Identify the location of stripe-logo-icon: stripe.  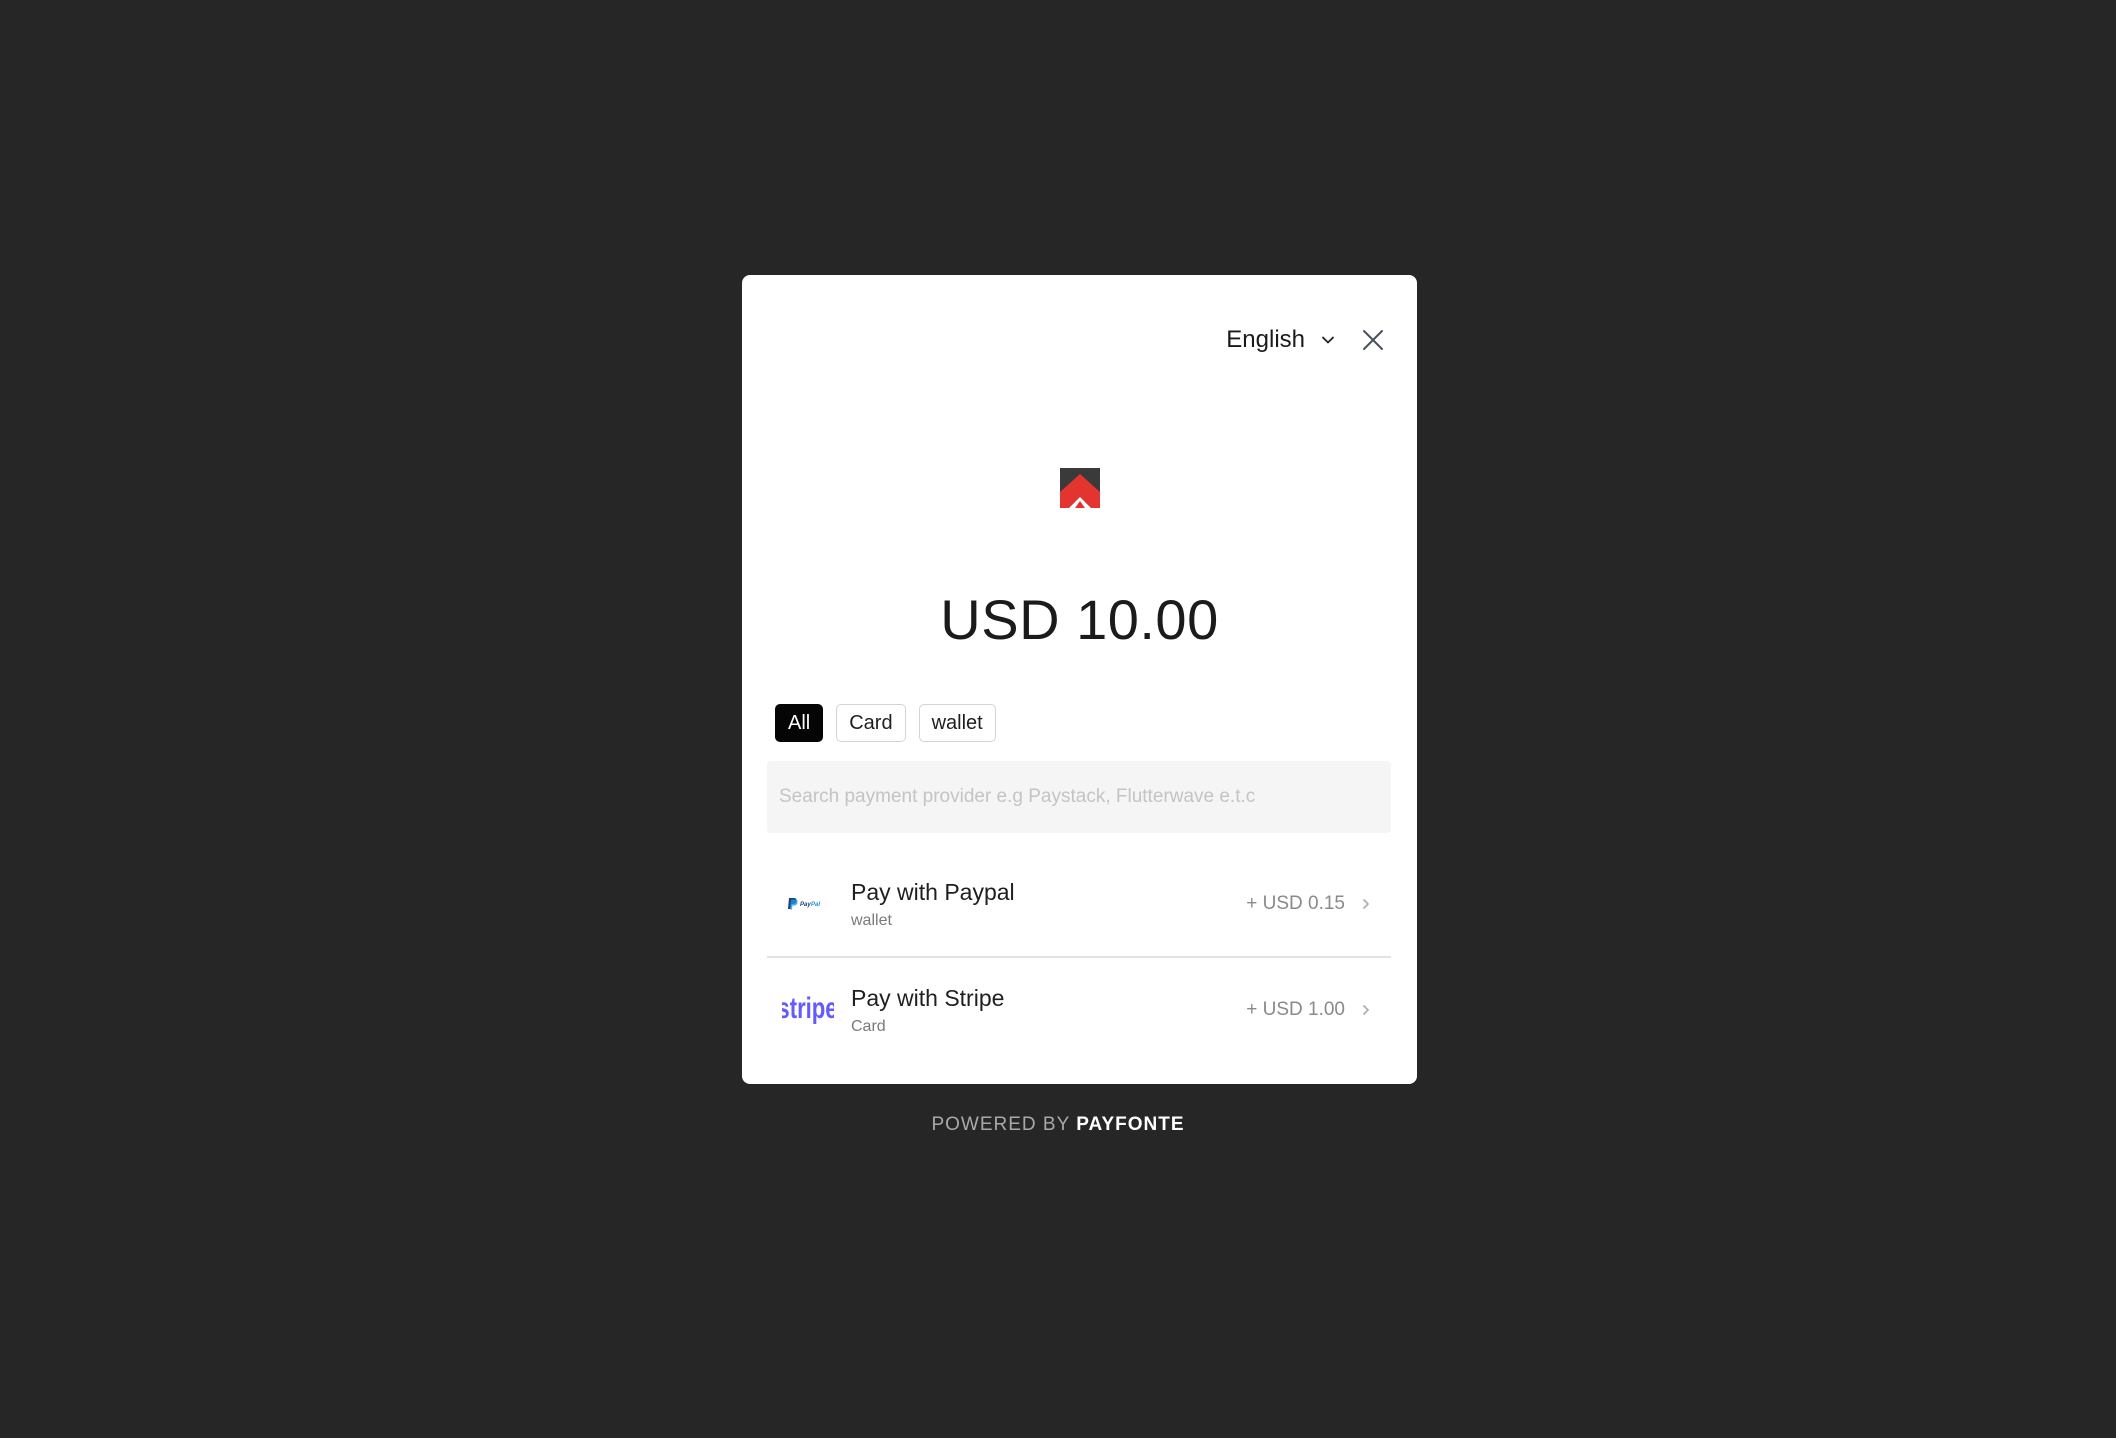
(808, 1010).